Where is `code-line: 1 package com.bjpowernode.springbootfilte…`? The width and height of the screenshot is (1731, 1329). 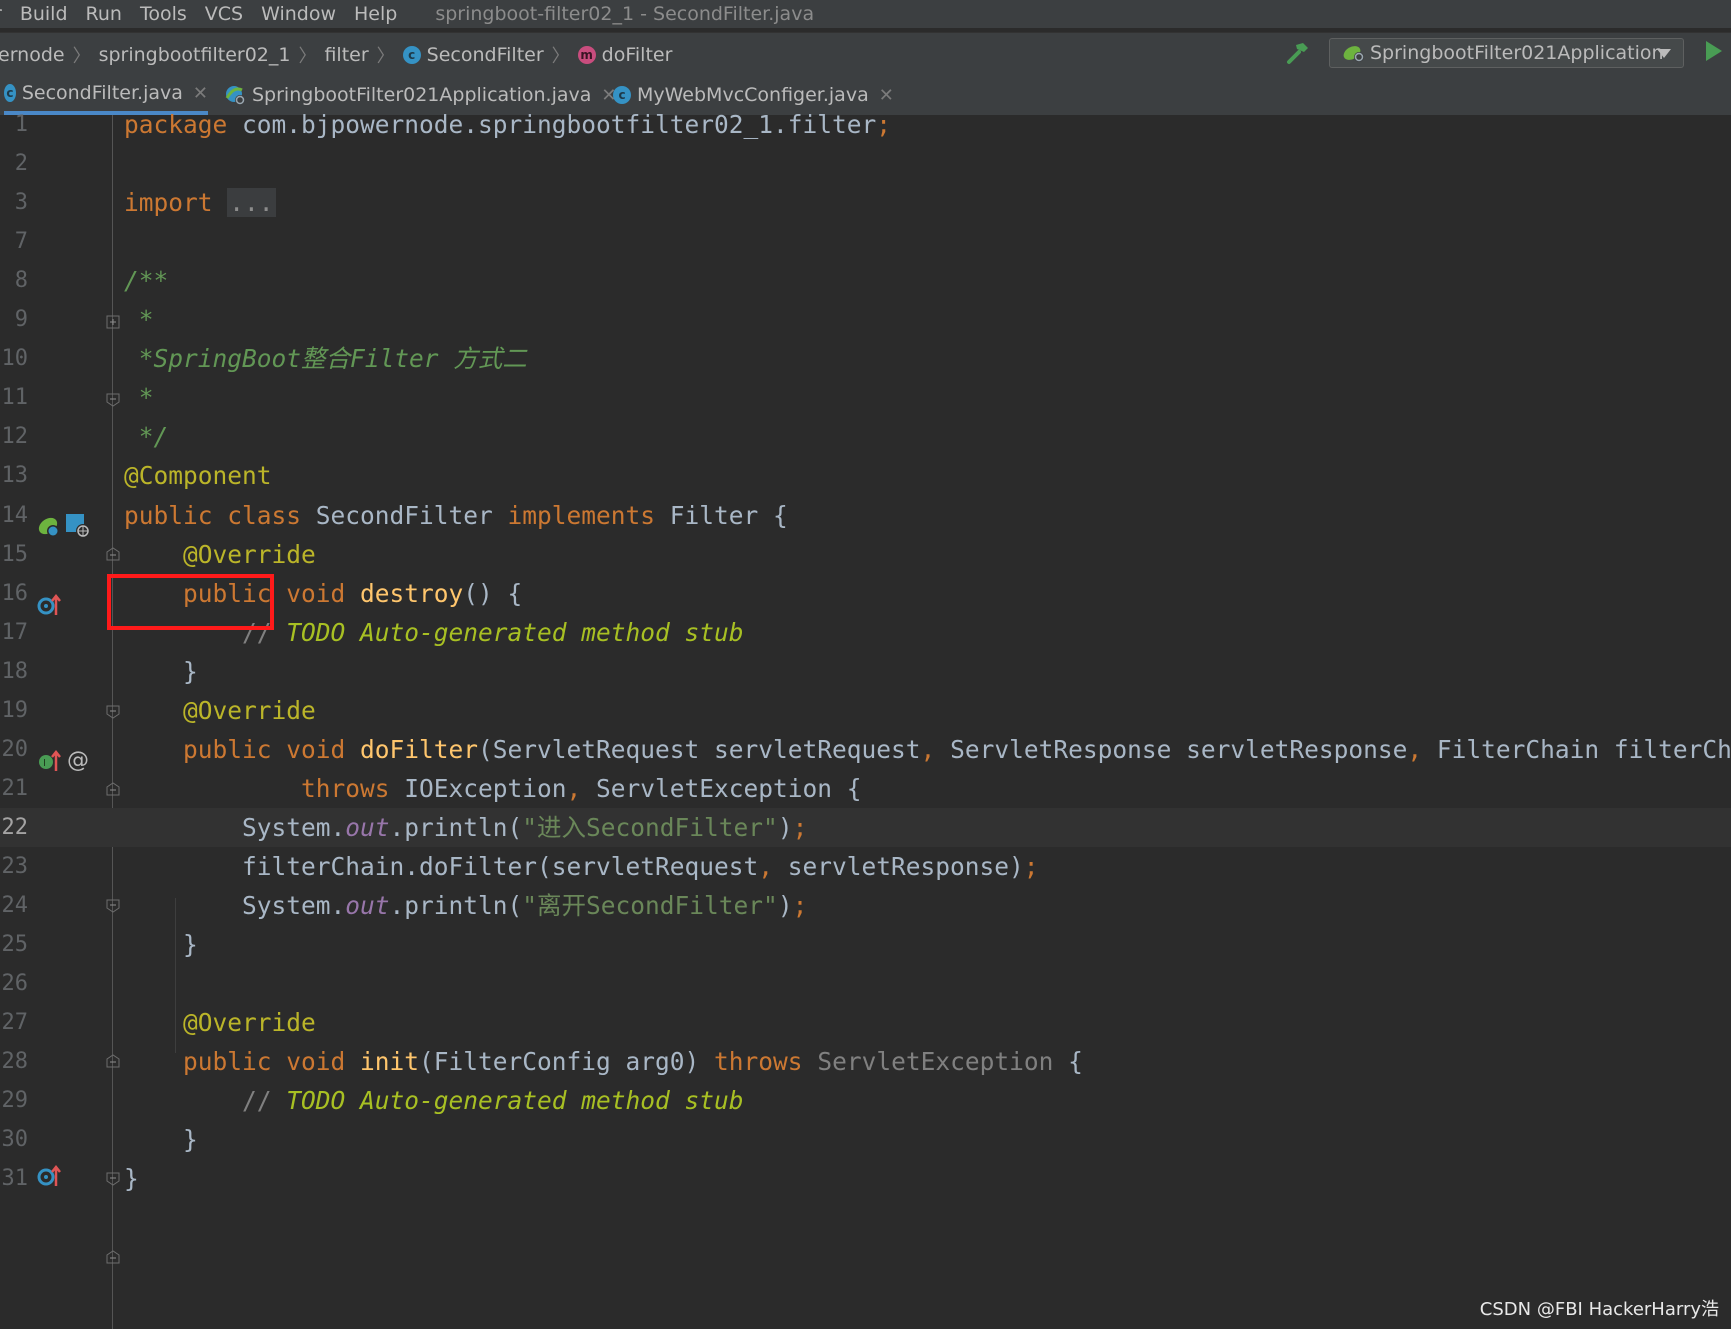
code-line: 1 package com.bjpowernode.springbootfilte… is located at coordinates (865, 124).